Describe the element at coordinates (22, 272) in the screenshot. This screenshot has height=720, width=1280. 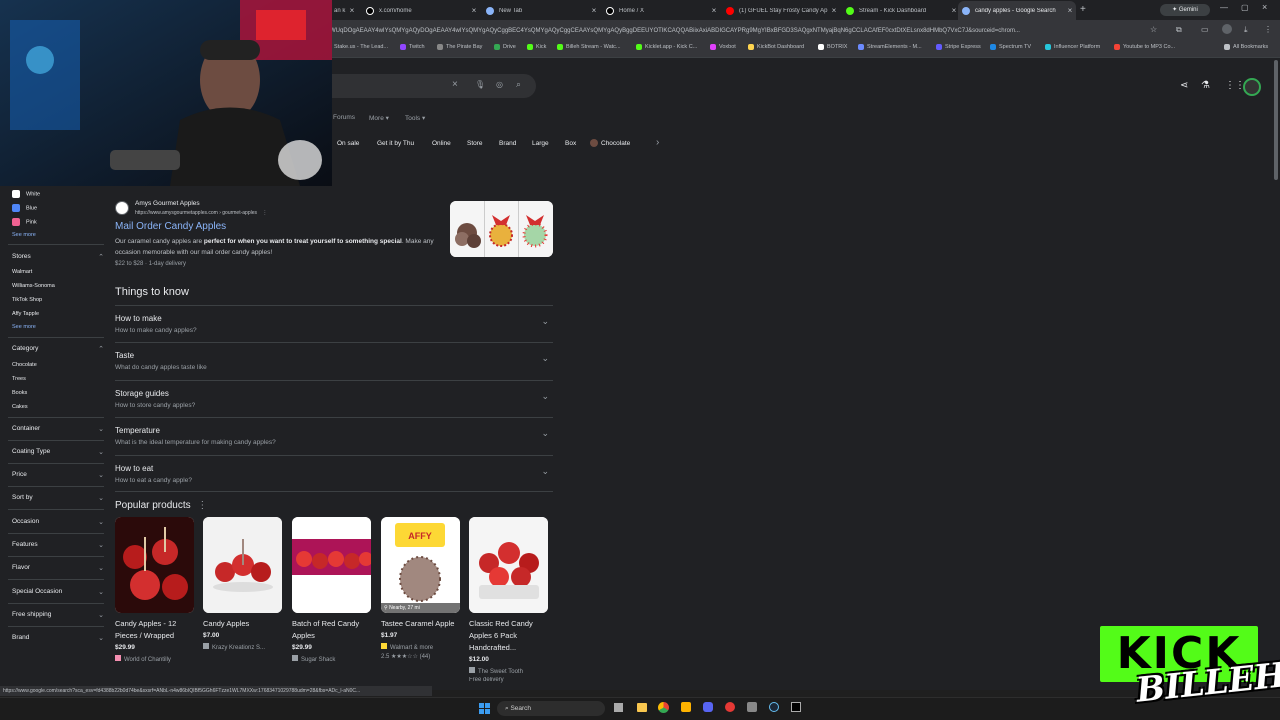
I see `store-walmart: Walmart` at that location.